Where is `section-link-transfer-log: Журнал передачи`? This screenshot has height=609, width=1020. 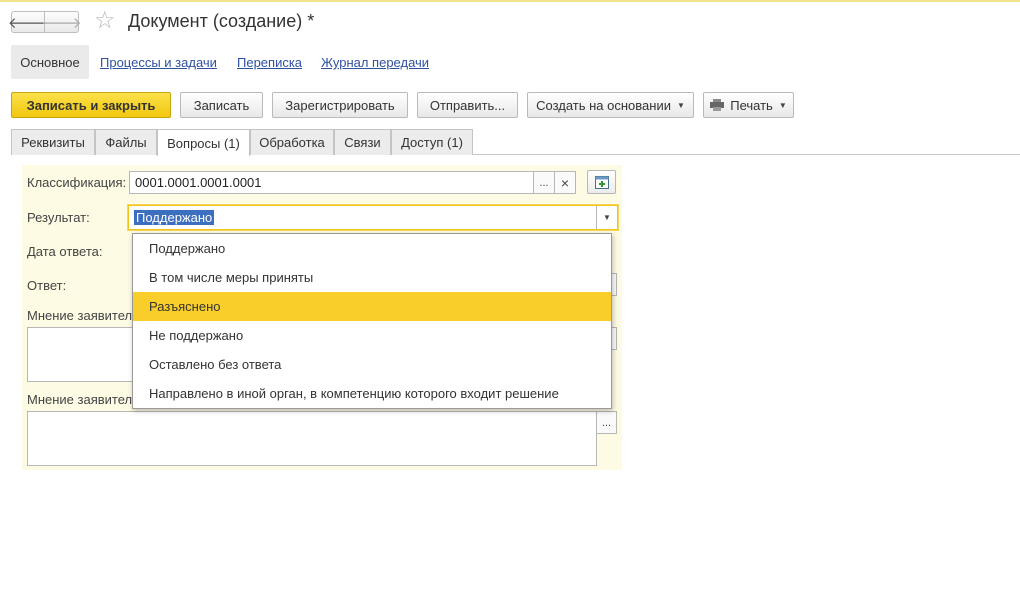
section-link-transfer-log: Журнал передачи is located at coordinates (375, 62).